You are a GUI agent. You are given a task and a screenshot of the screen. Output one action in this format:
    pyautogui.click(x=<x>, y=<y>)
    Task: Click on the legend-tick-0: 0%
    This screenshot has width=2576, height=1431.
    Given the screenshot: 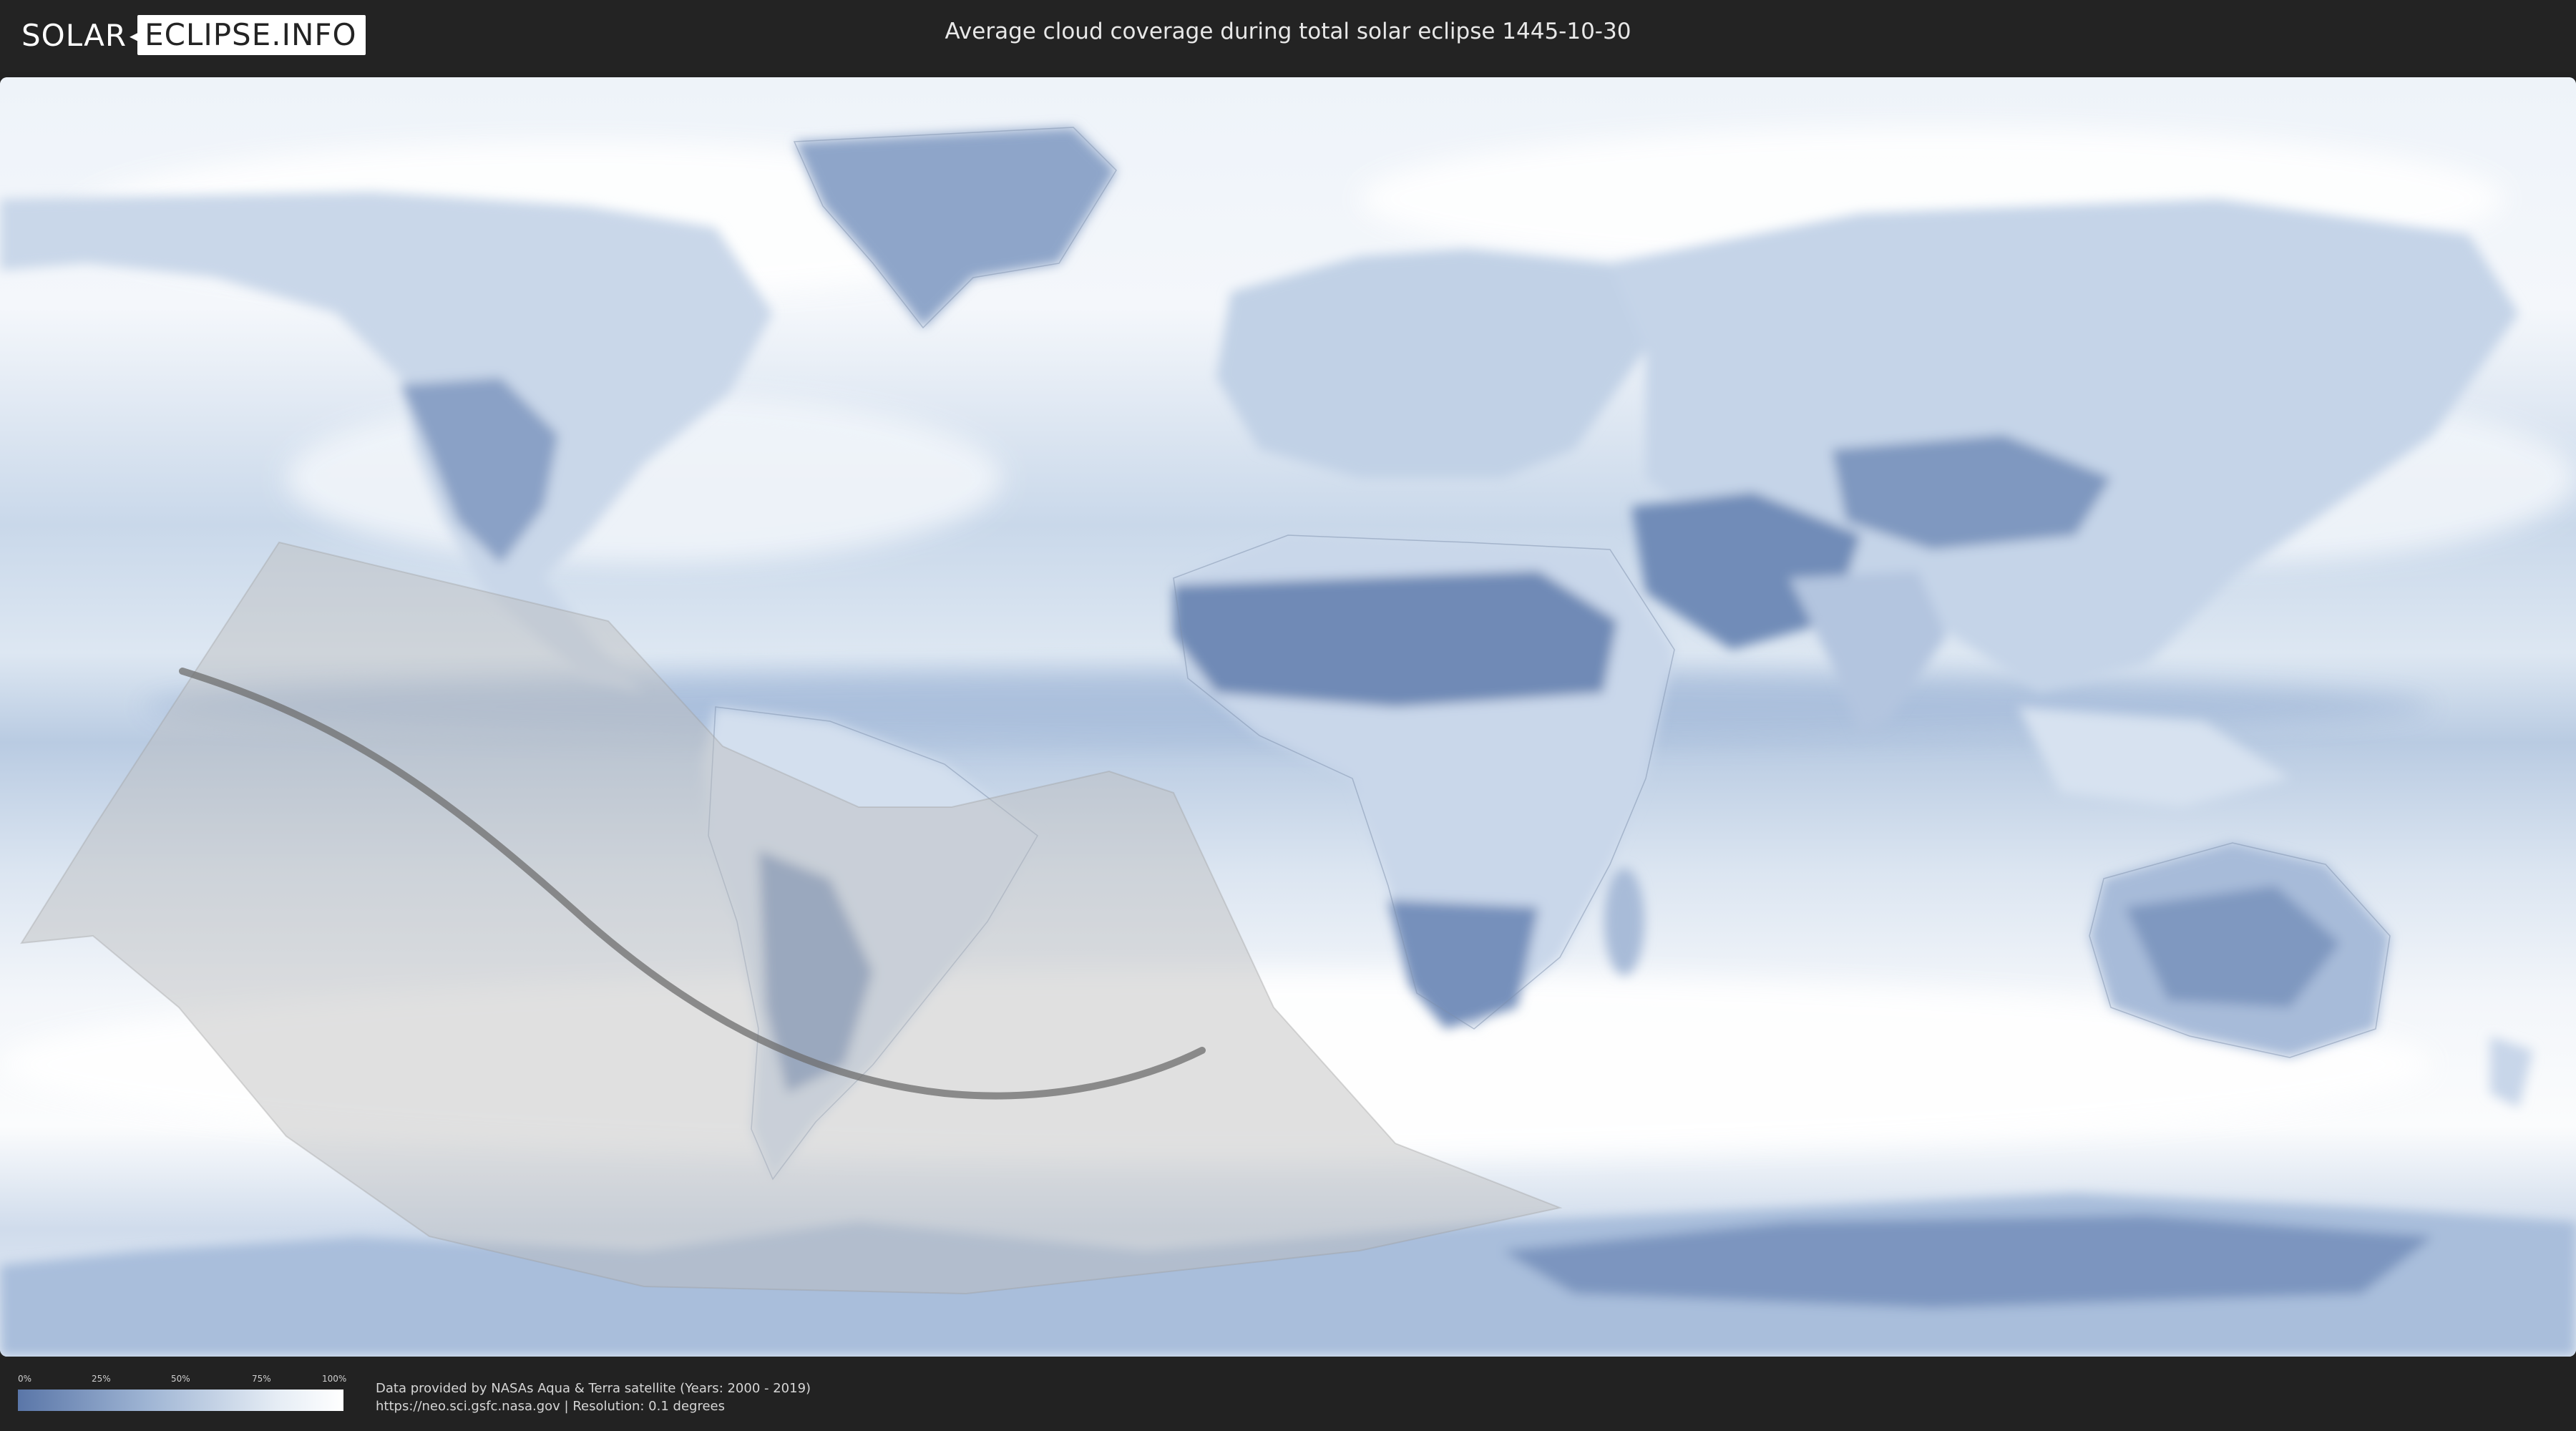 What is the action you would take?
    pyautogui.click(x=25, y=1379)
    